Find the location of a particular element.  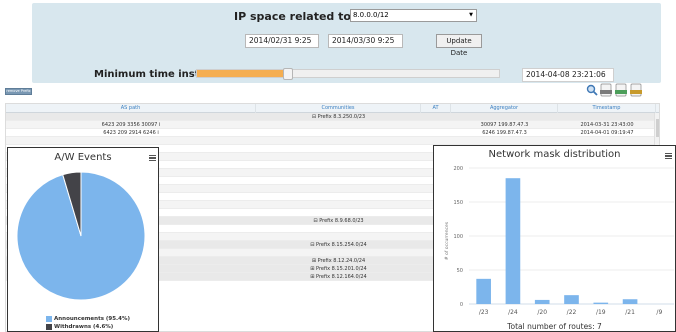

x-tick-label: /9 is located at coordinates (659, 312).